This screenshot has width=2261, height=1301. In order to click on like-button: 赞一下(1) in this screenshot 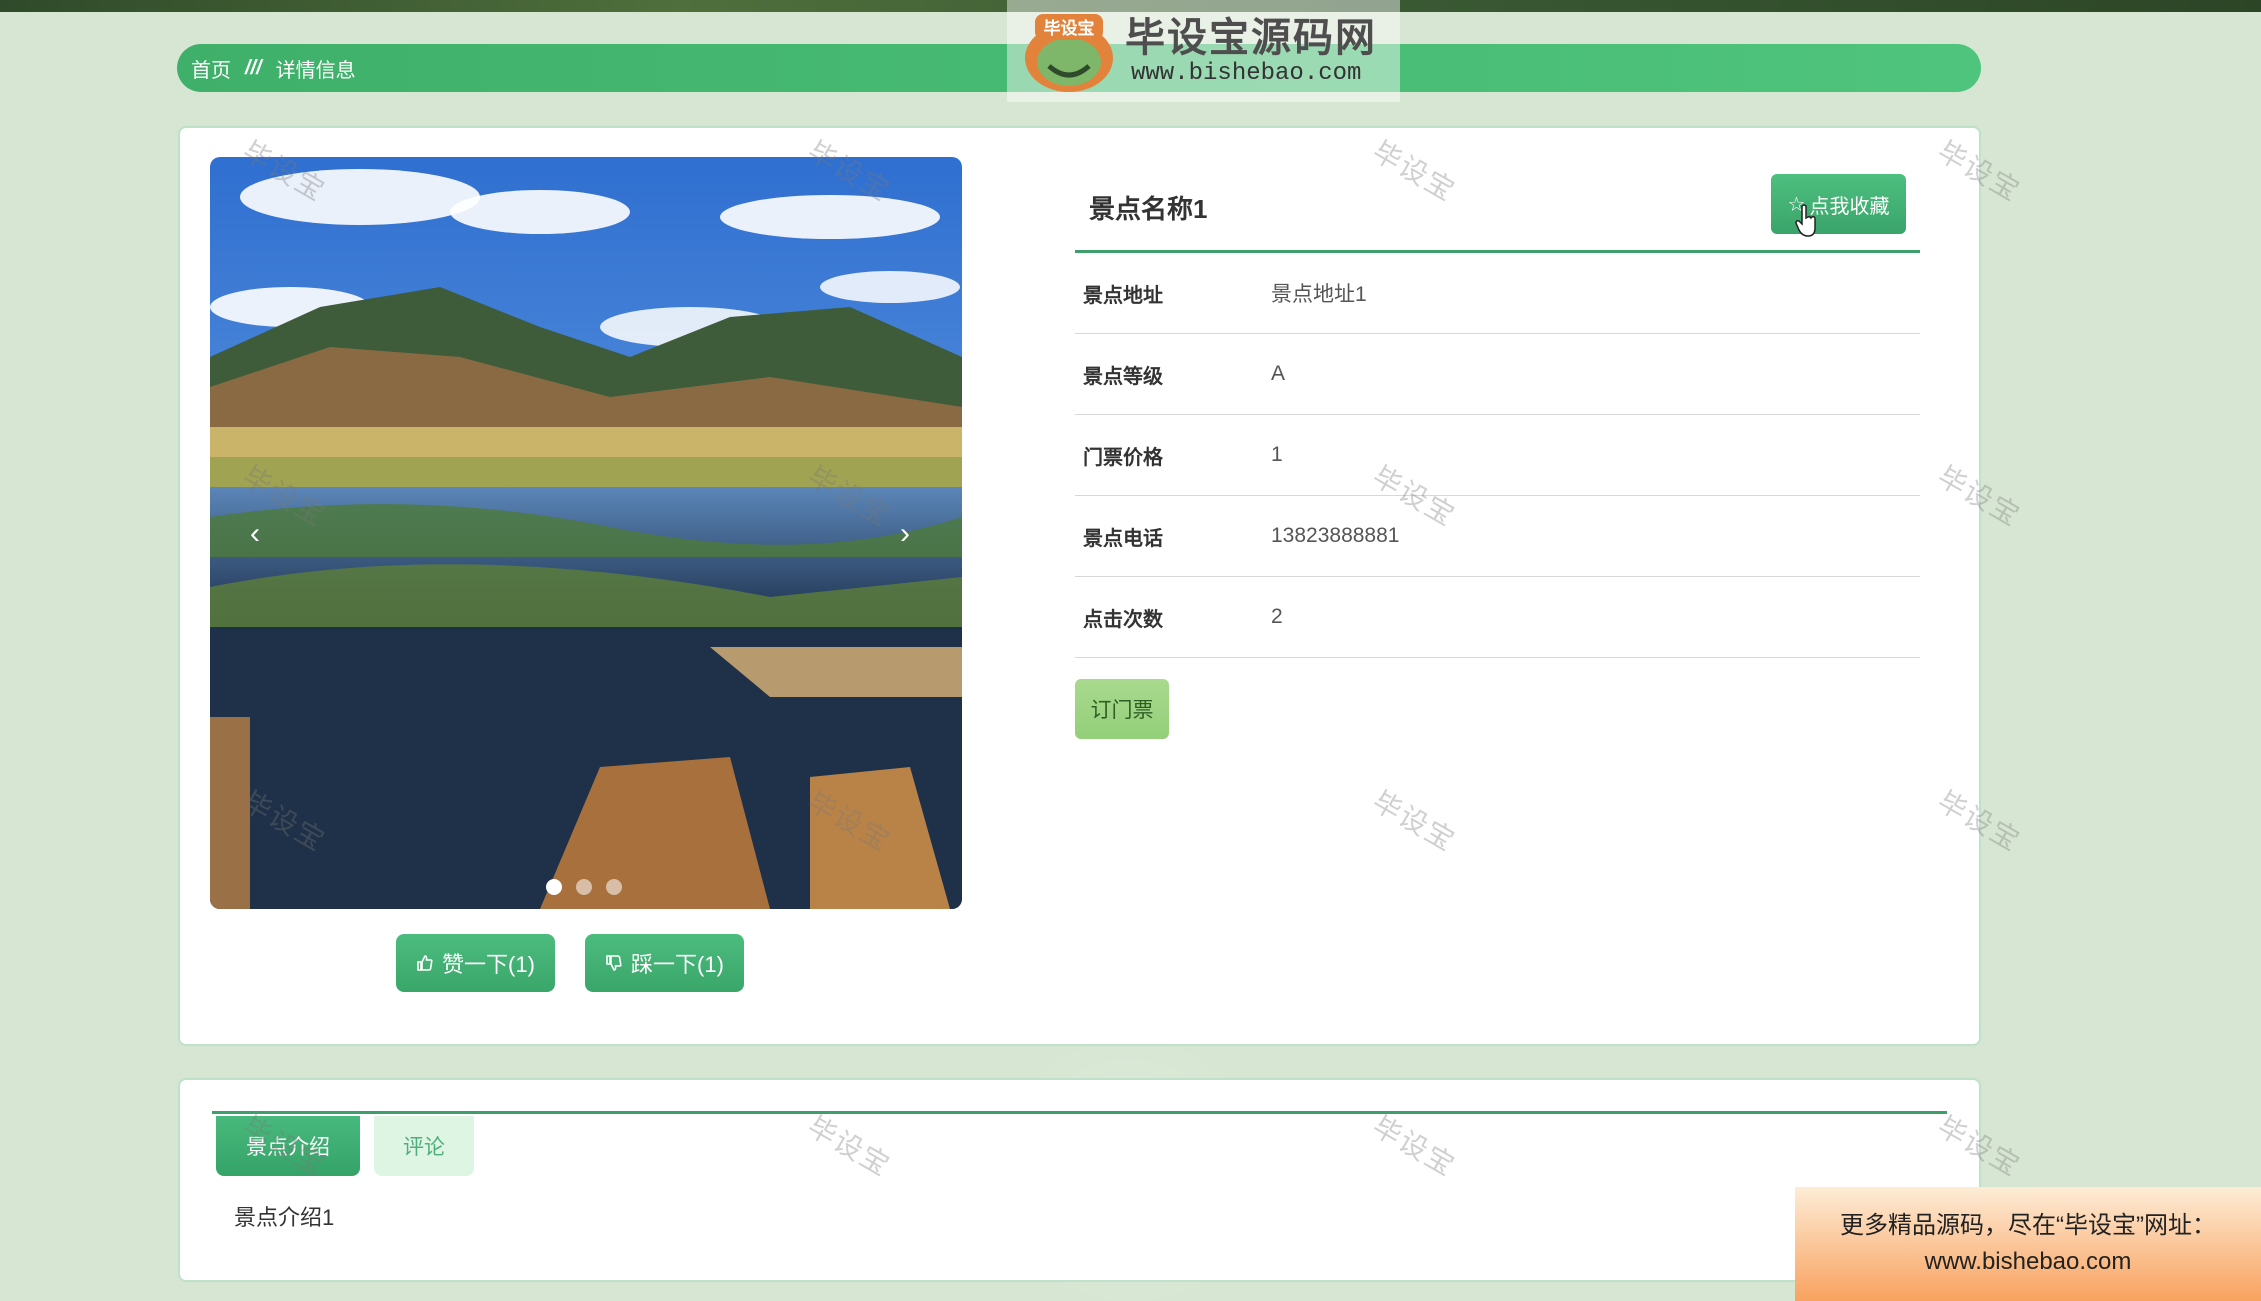, I will do `click(475, 963)`.